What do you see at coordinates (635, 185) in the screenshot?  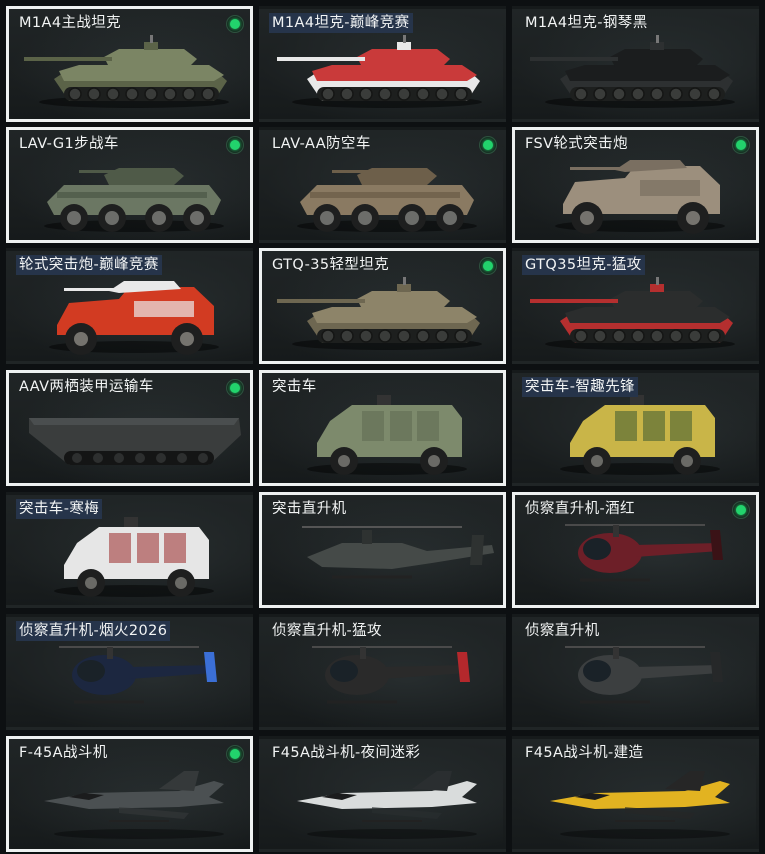 I see `vehicle-card: FSV轮式突击炮` at bounding box center [635, 185].